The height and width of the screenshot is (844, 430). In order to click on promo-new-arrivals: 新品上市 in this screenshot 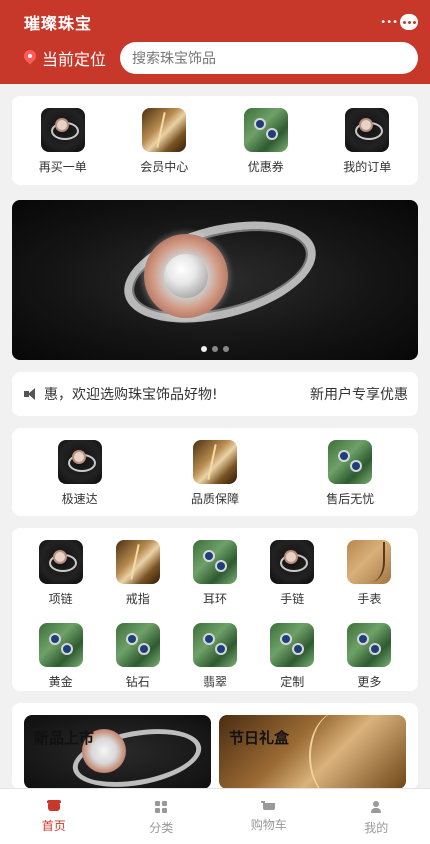, I will do `click(117, 752)`.